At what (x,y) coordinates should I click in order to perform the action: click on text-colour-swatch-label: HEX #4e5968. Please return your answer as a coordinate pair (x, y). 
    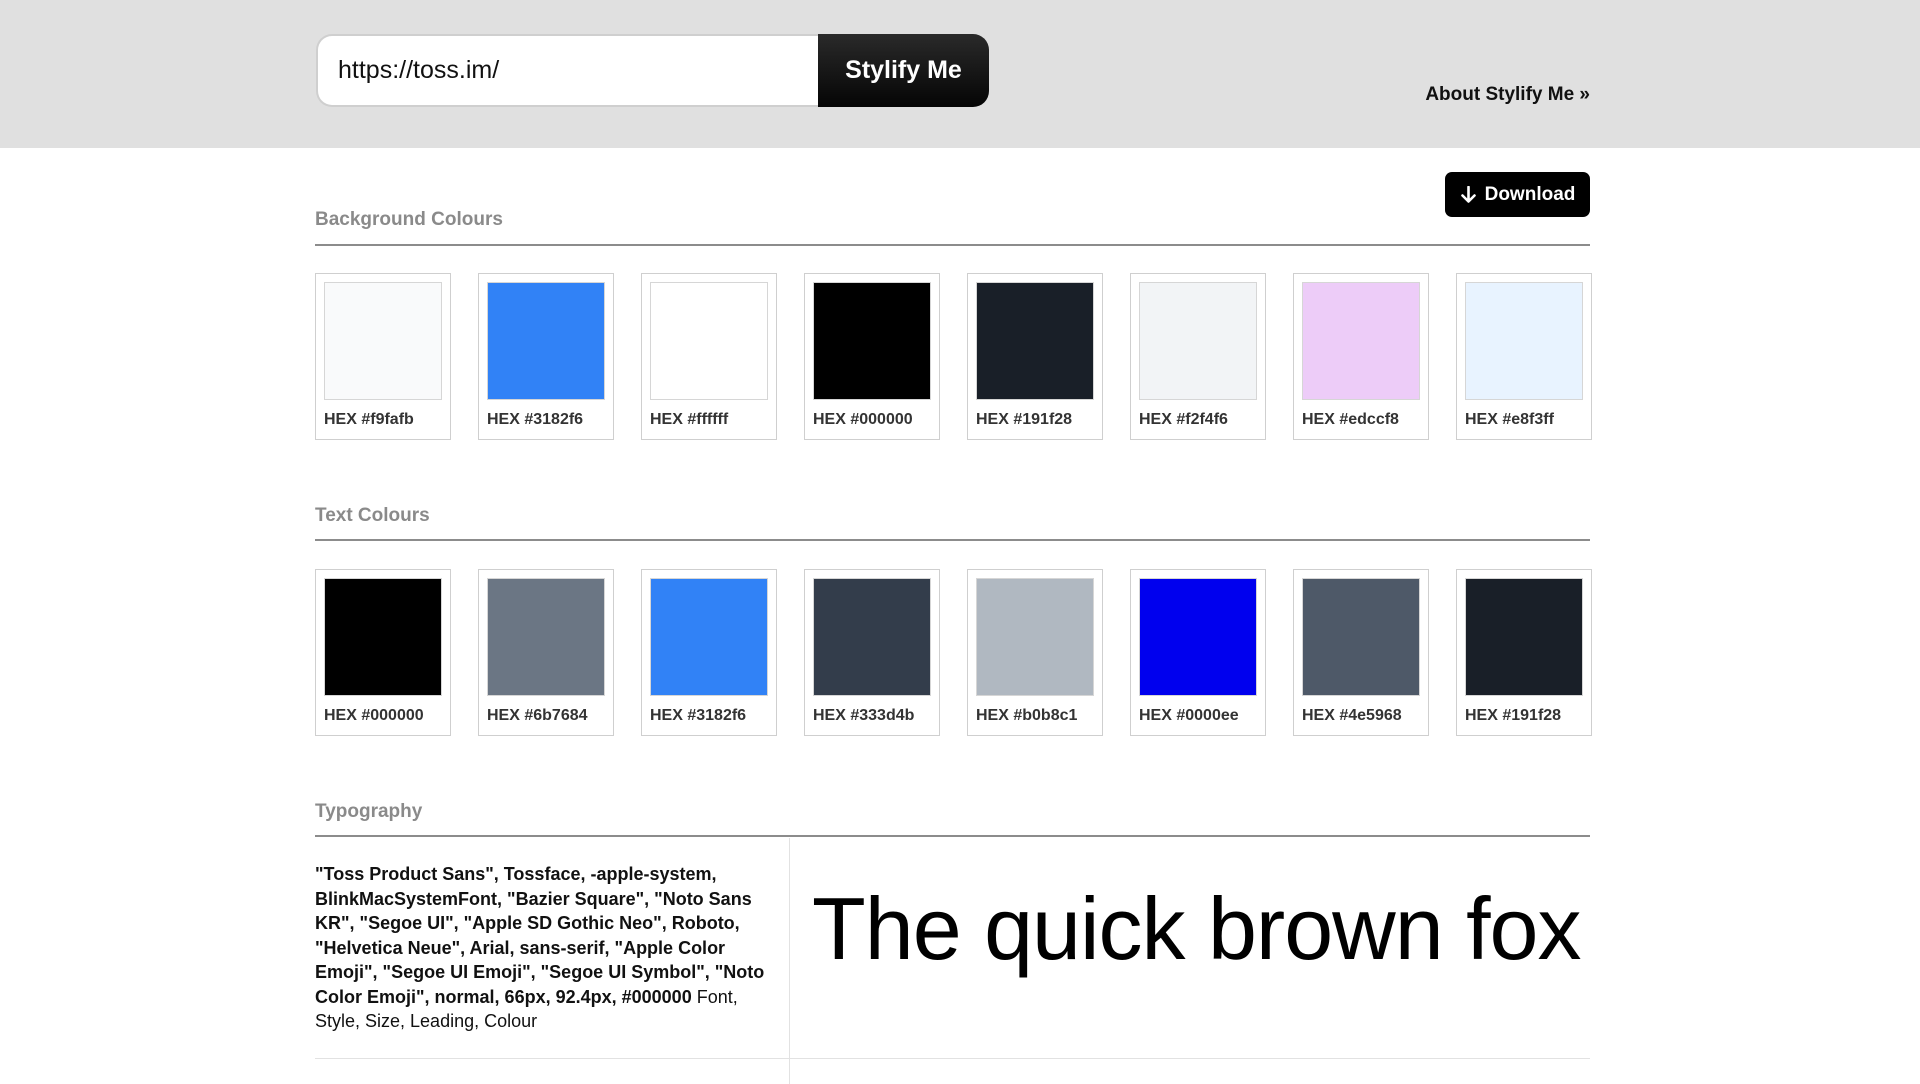
    Looking at the image, I should click on (1352, 715).